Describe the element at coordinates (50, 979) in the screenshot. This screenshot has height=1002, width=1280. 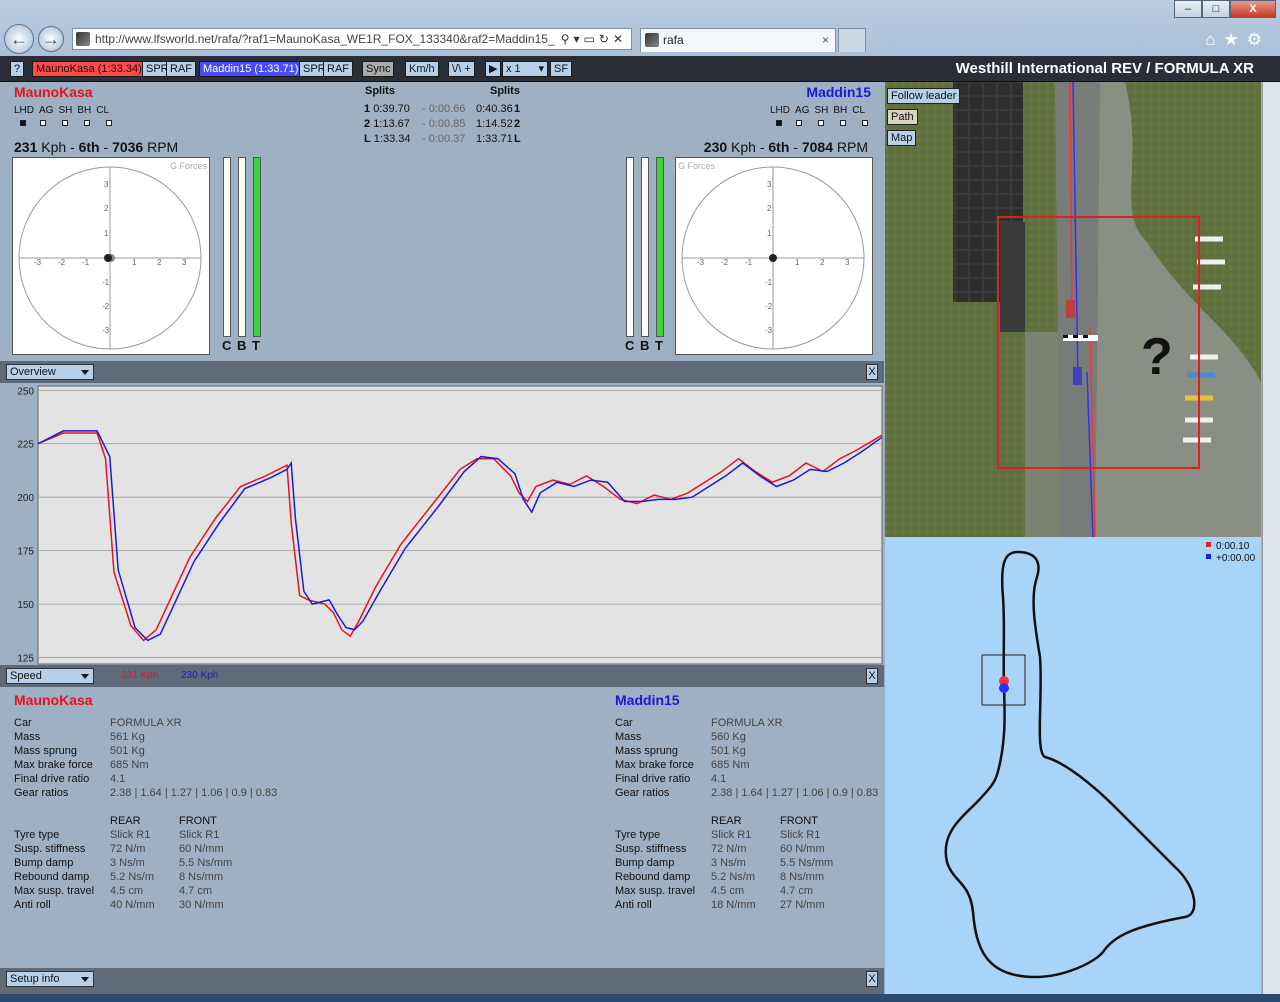
I see `setup-dropdown: Setup info` at that location.